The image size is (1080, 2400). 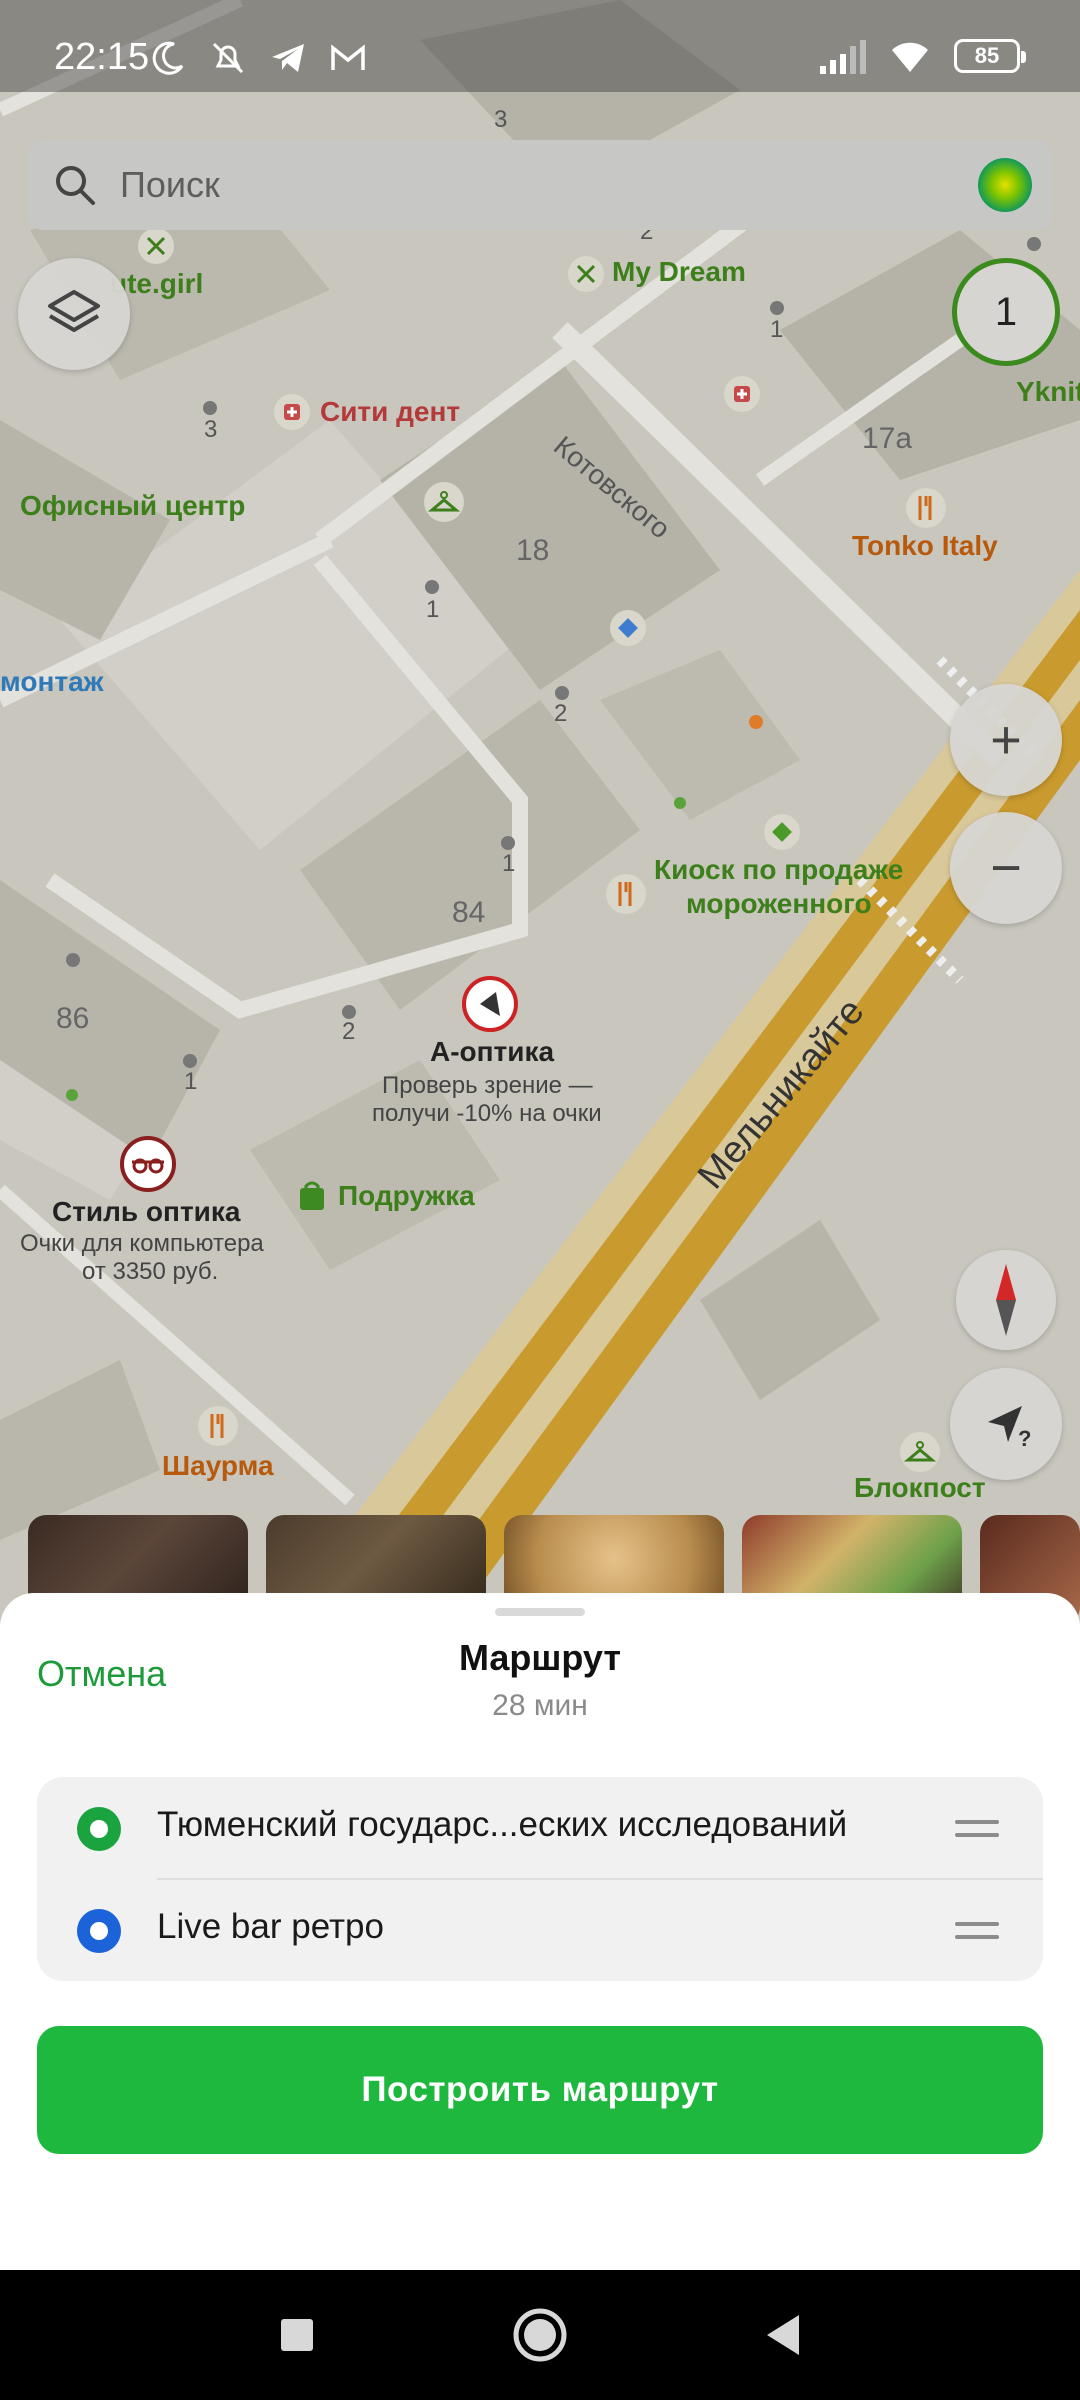 I want to click on status-bar: 22:15 85, so click(x=540, y=46).